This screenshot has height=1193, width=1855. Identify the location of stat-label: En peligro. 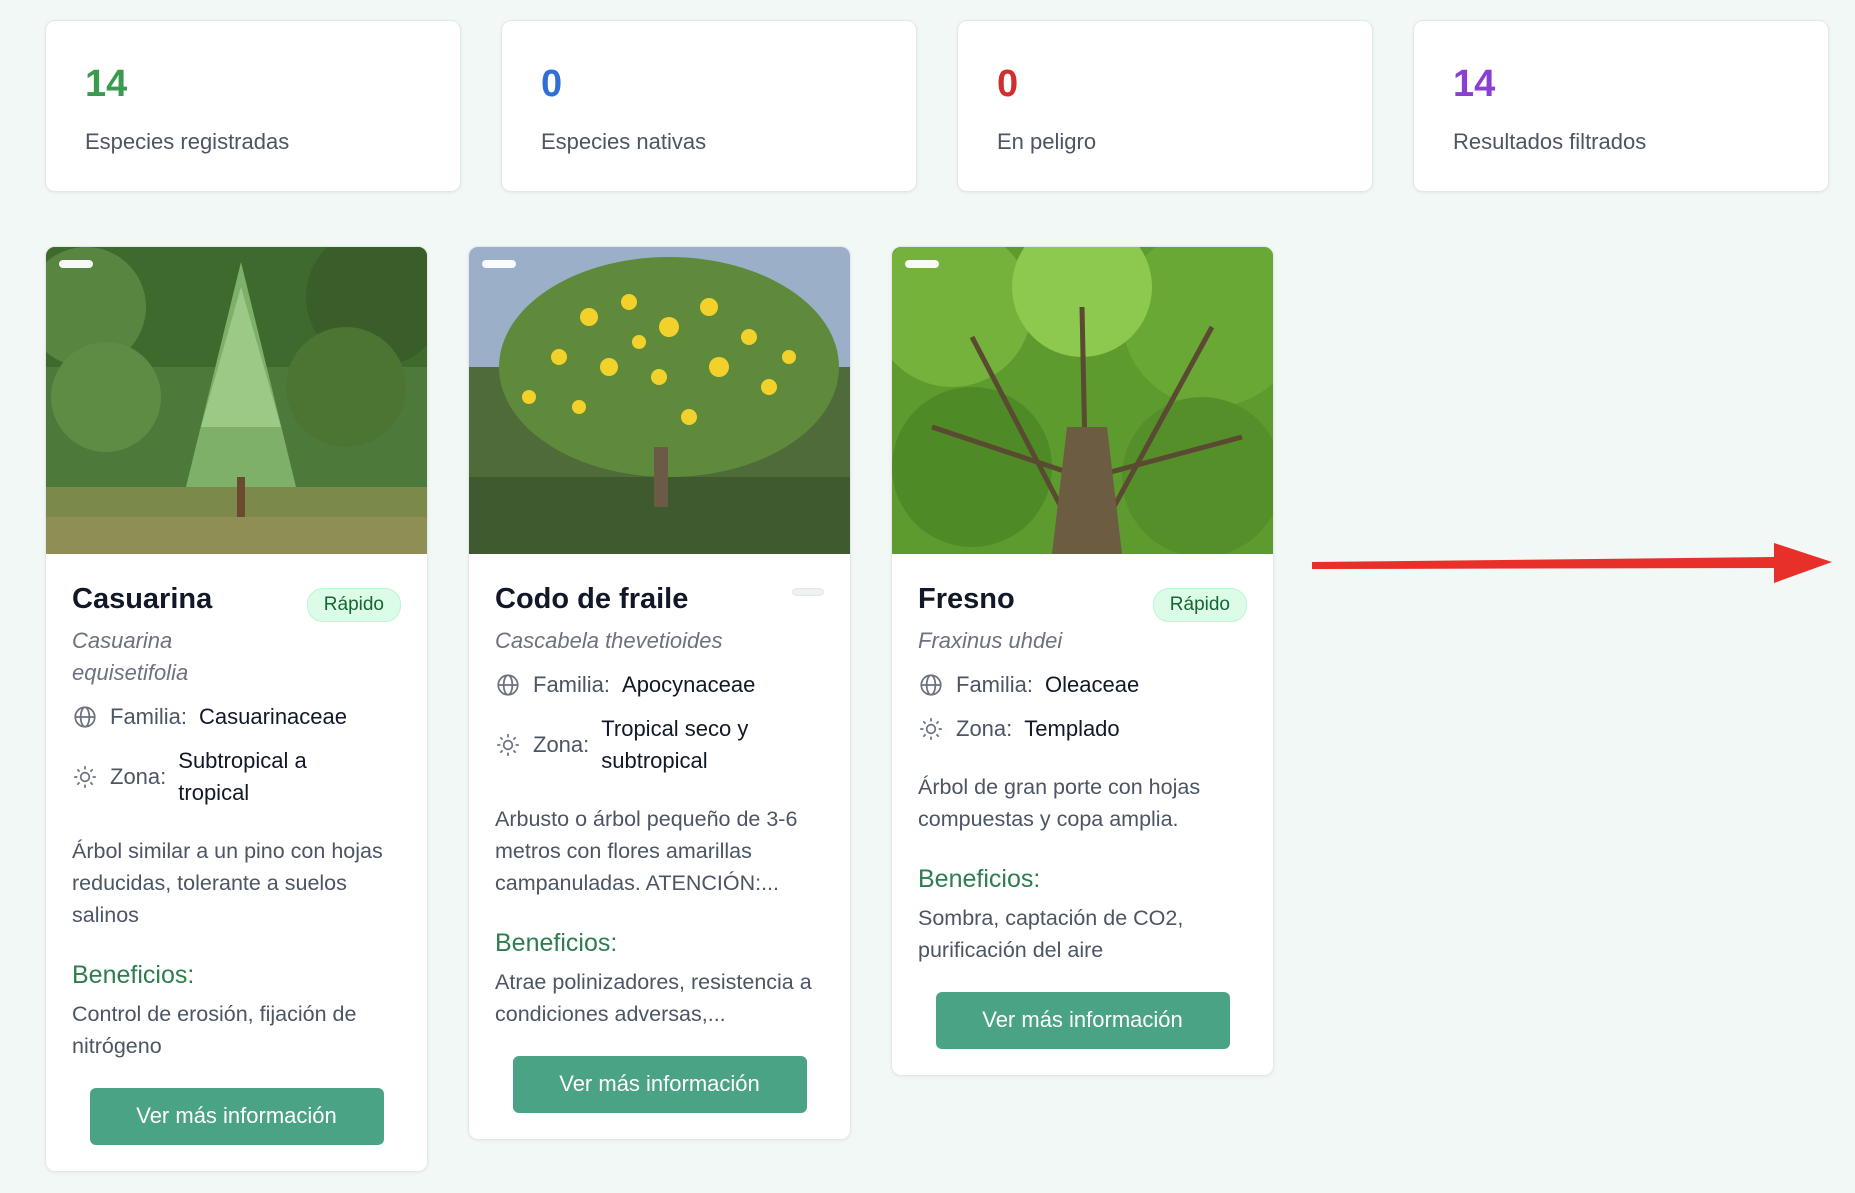
(1047, 141).